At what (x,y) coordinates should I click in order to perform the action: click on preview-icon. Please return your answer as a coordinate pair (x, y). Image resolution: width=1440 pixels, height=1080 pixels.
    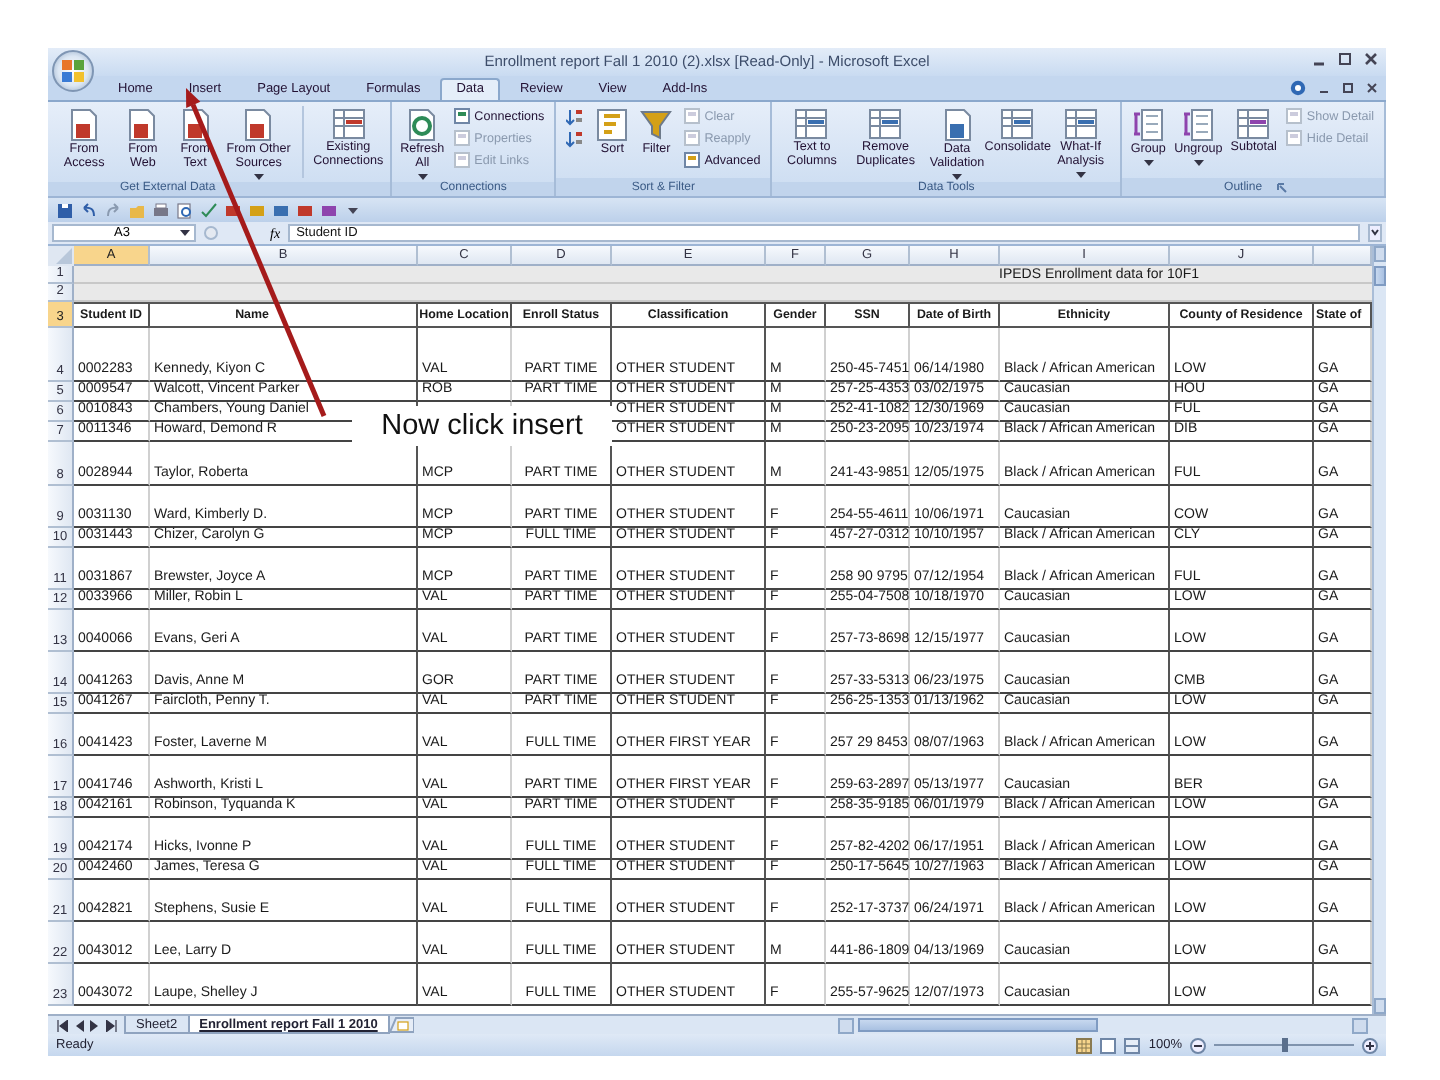
    Looking at the image, I should click on (185, 210).